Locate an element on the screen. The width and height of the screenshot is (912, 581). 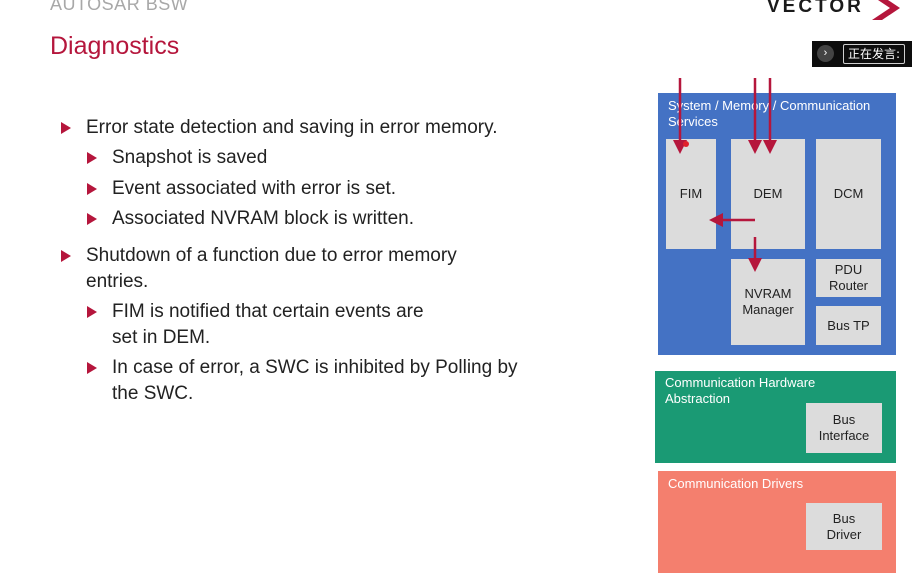
fim-module: FIM is located at coordinates (691, 194).